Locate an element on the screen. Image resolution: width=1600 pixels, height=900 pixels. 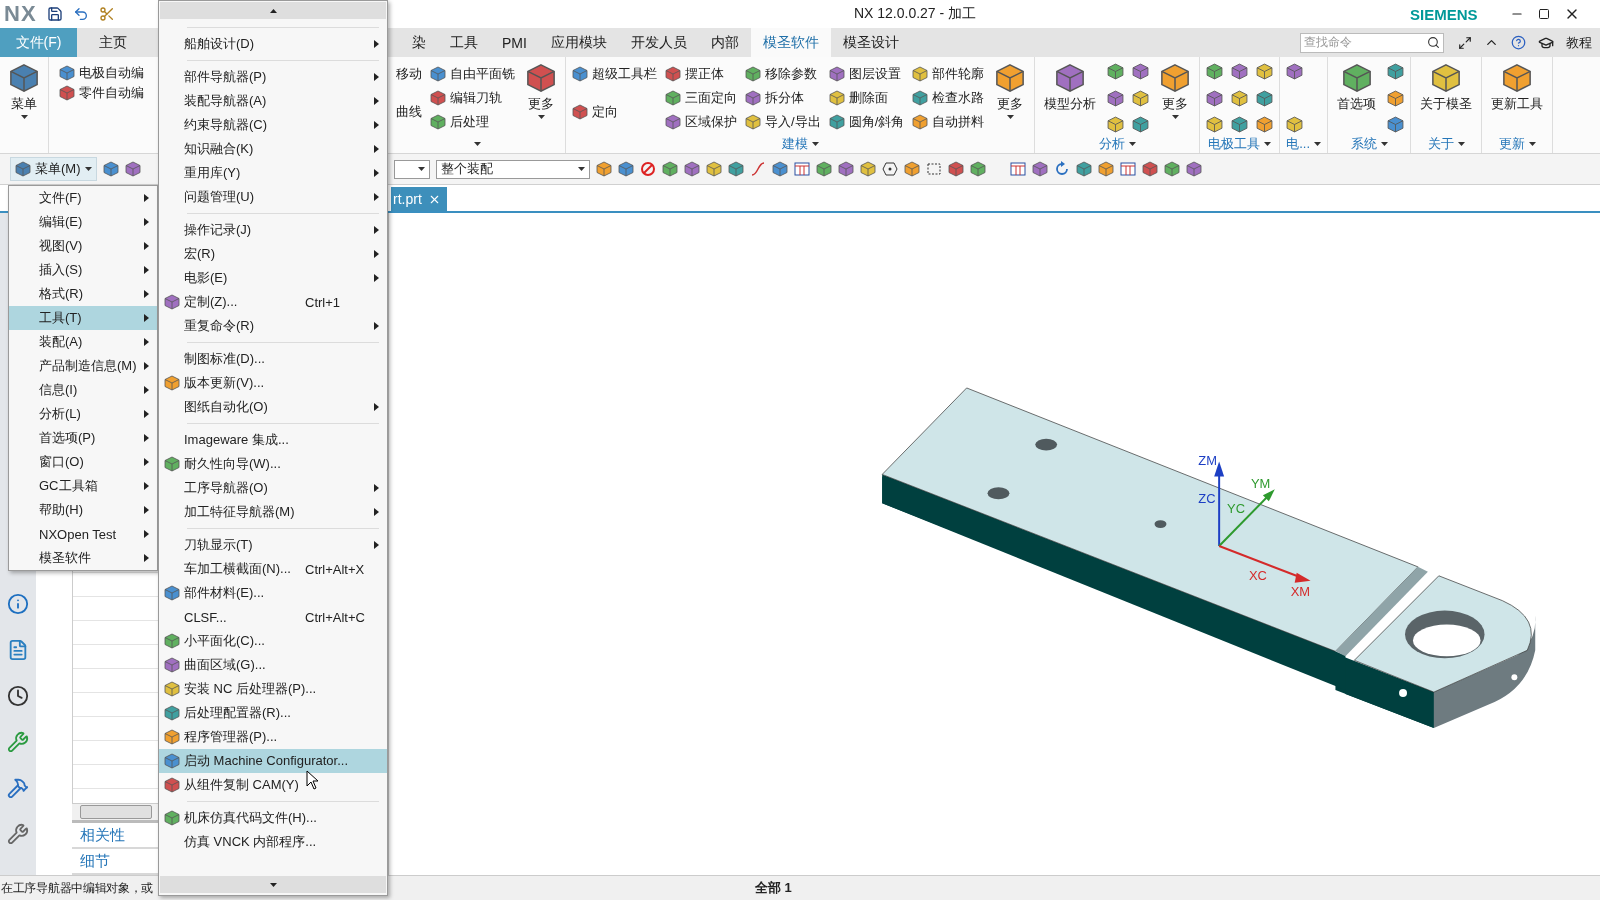
menu-item: 从组件复制 CAM(Y) is located at coordinates (273, 785).